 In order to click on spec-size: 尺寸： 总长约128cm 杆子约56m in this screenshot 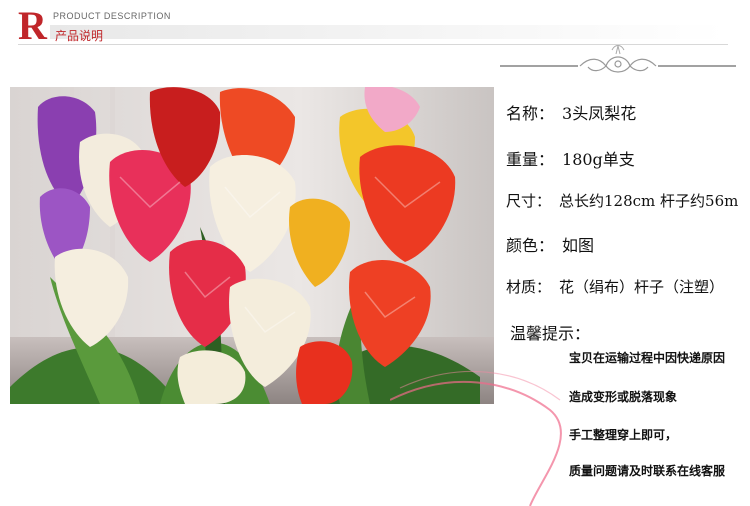, I will do `click(622, 200)`.